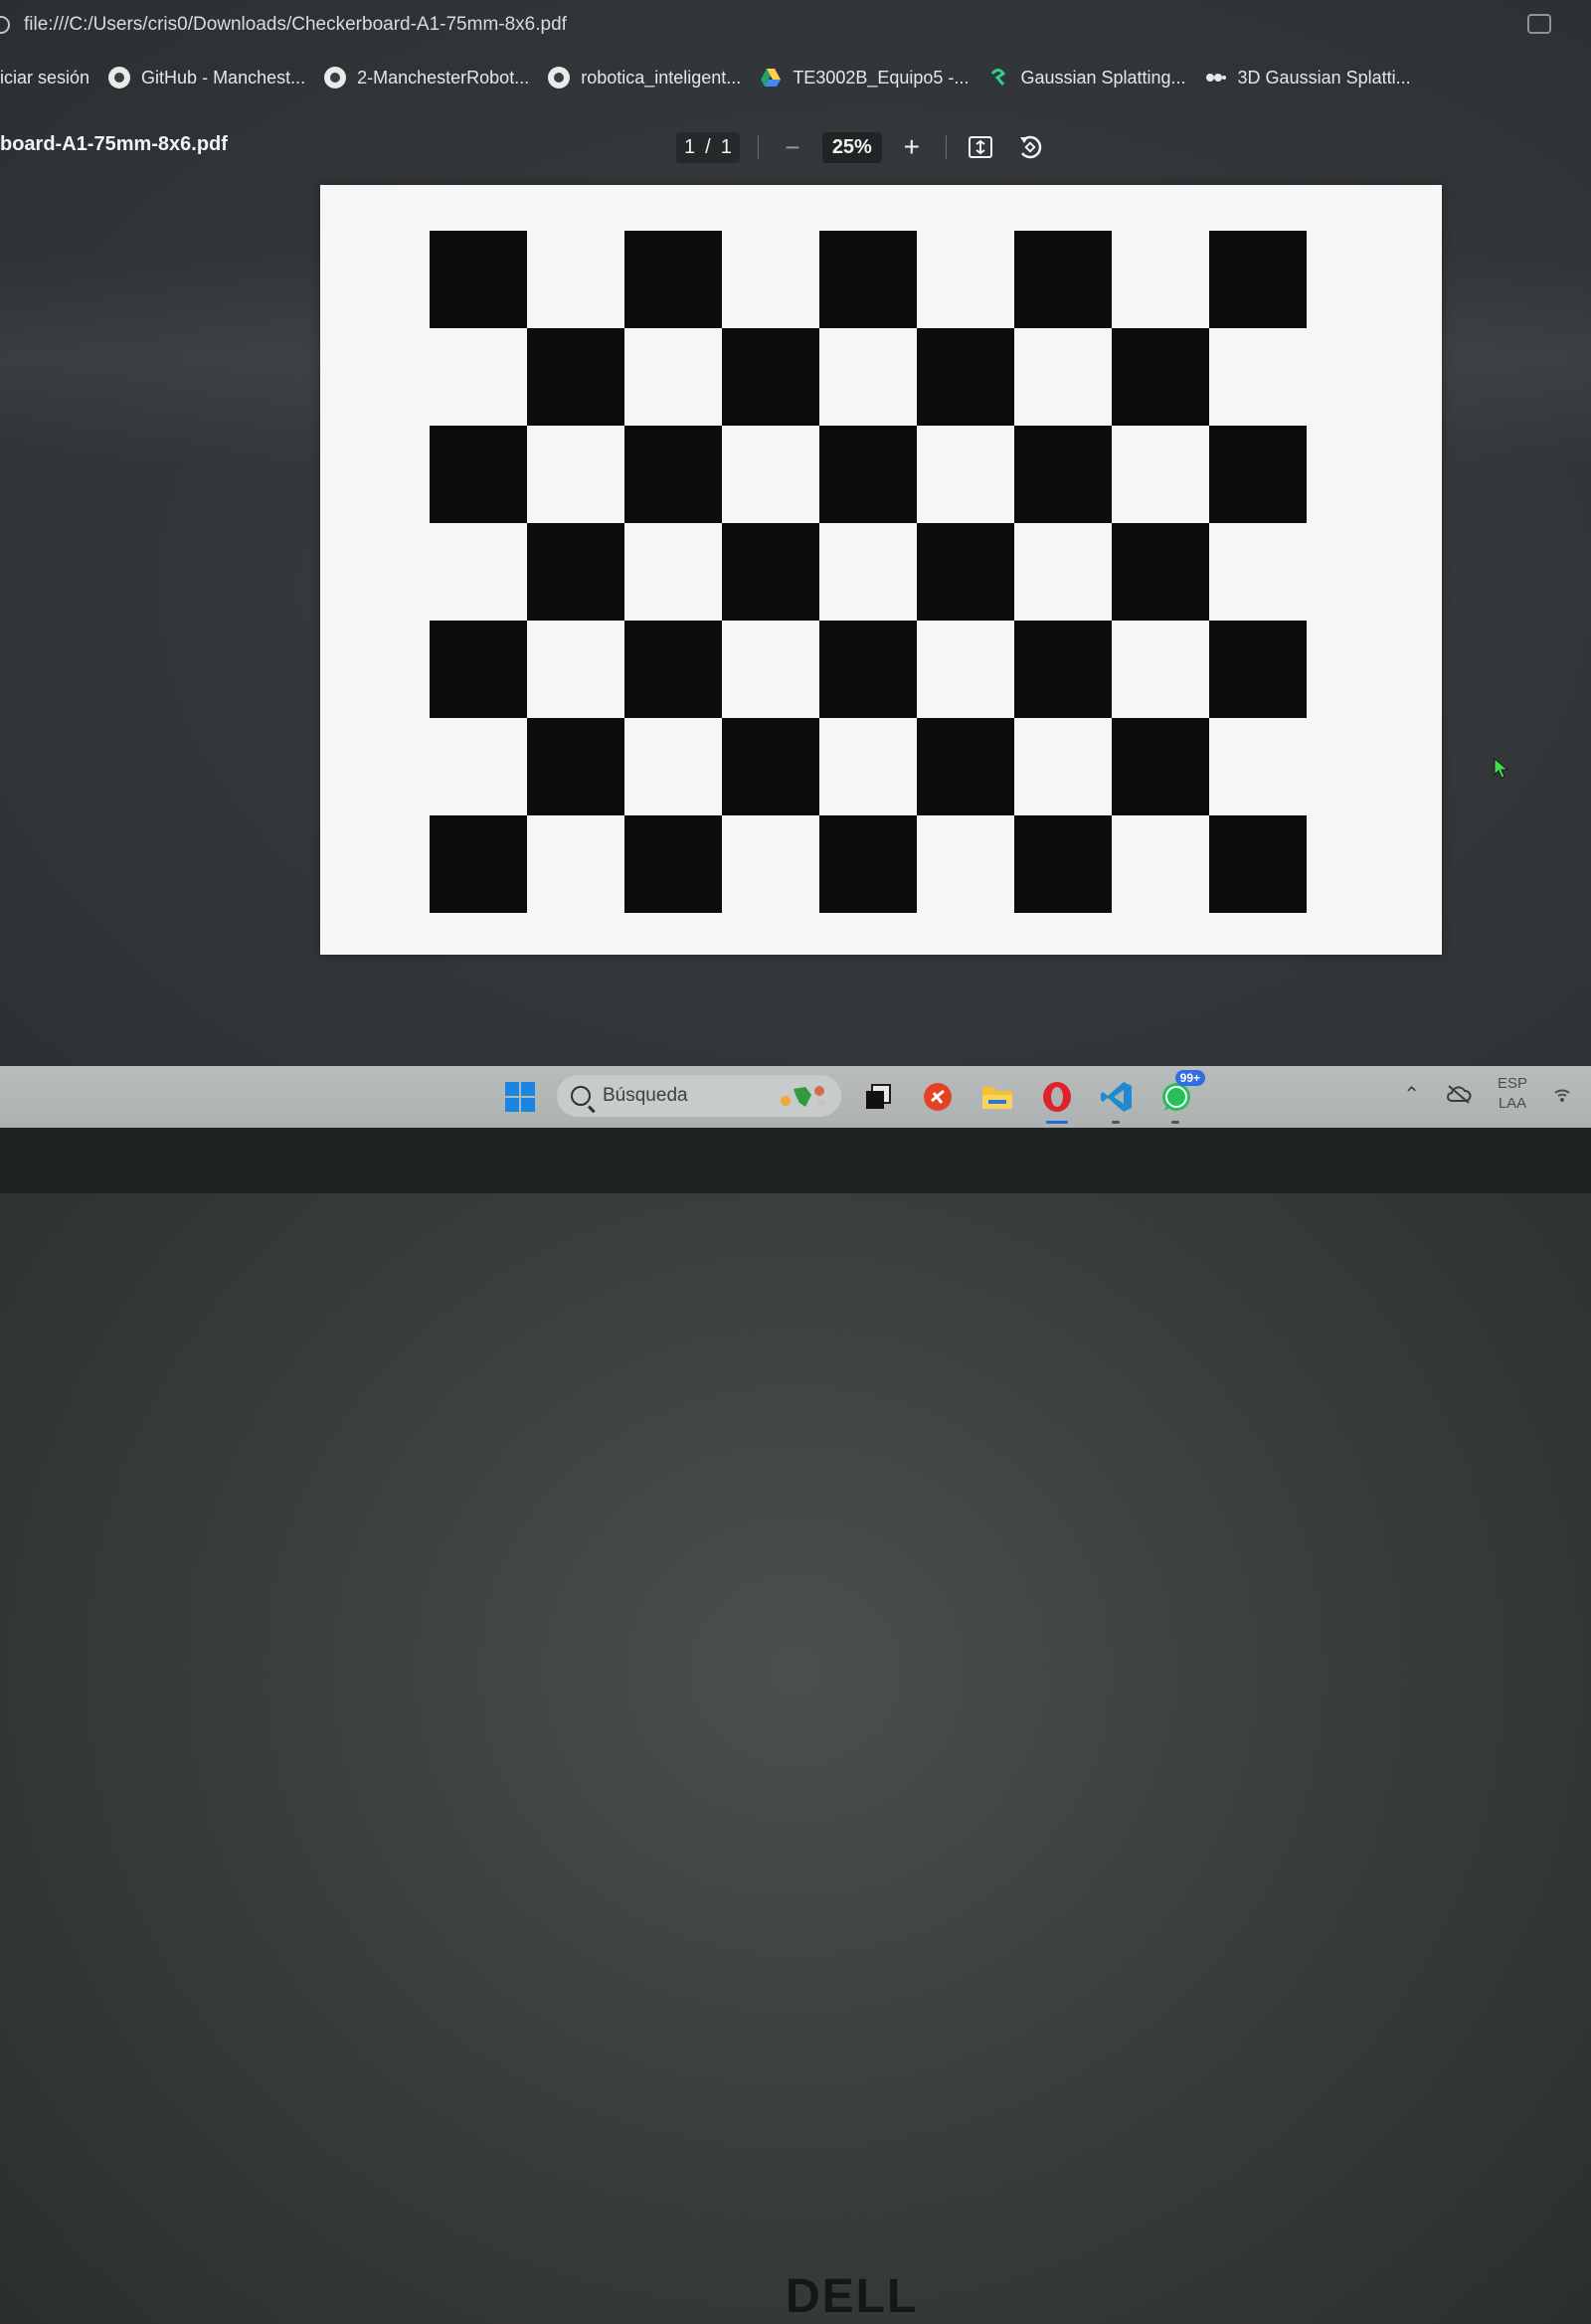  I want to click on language-code: ESP, so click(1512, 1083).